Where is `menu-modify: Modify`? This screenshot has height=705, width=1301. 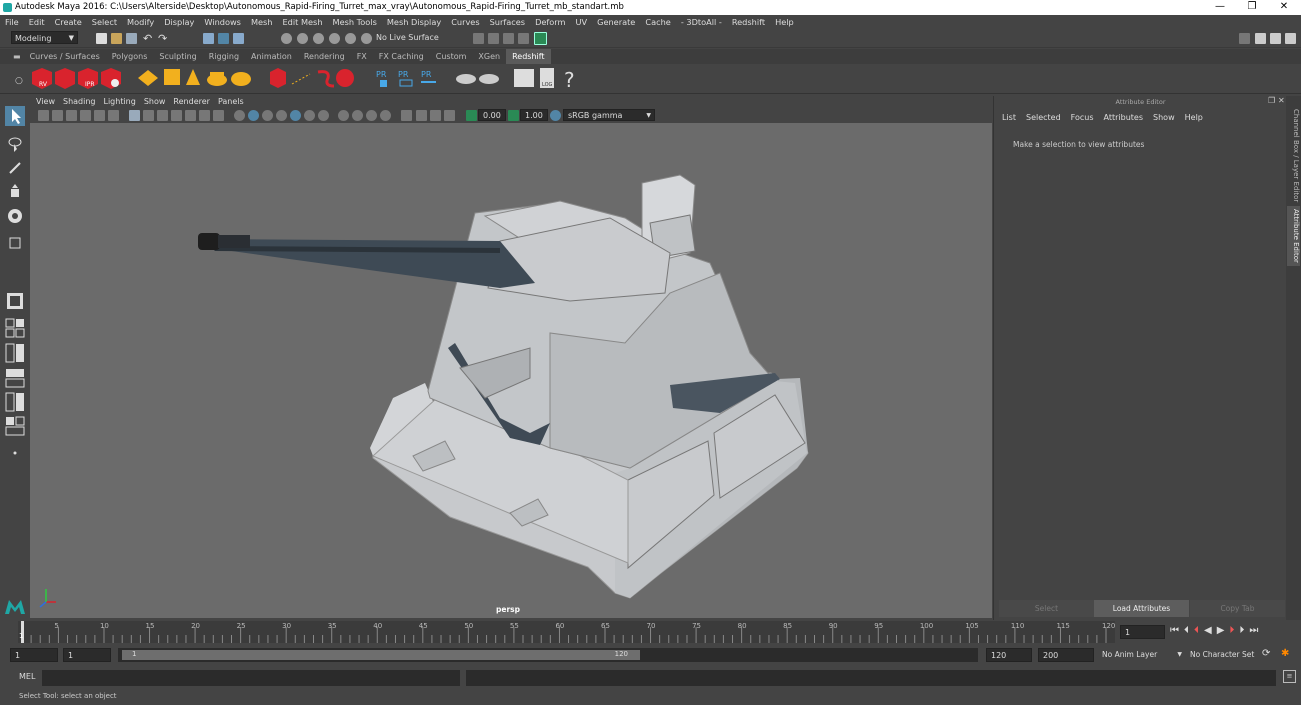
menu-modify: Modify is located at coordinates (140, 22).